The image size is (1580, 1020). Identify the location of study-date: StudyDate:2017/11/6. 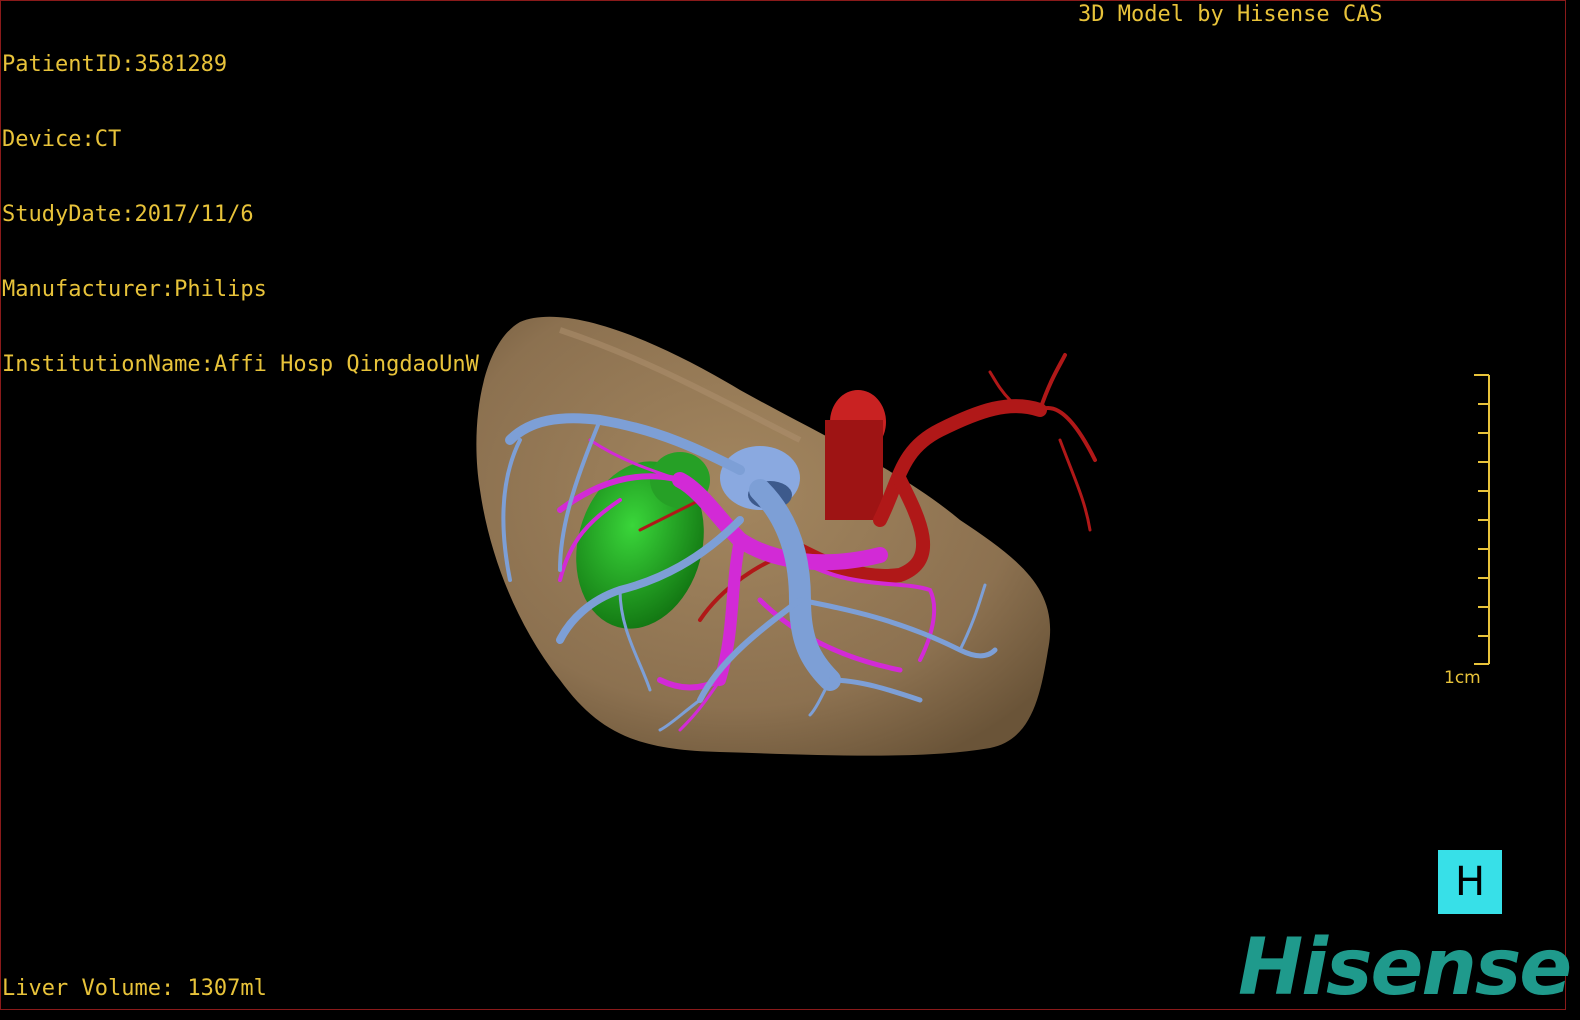
(128, 214).